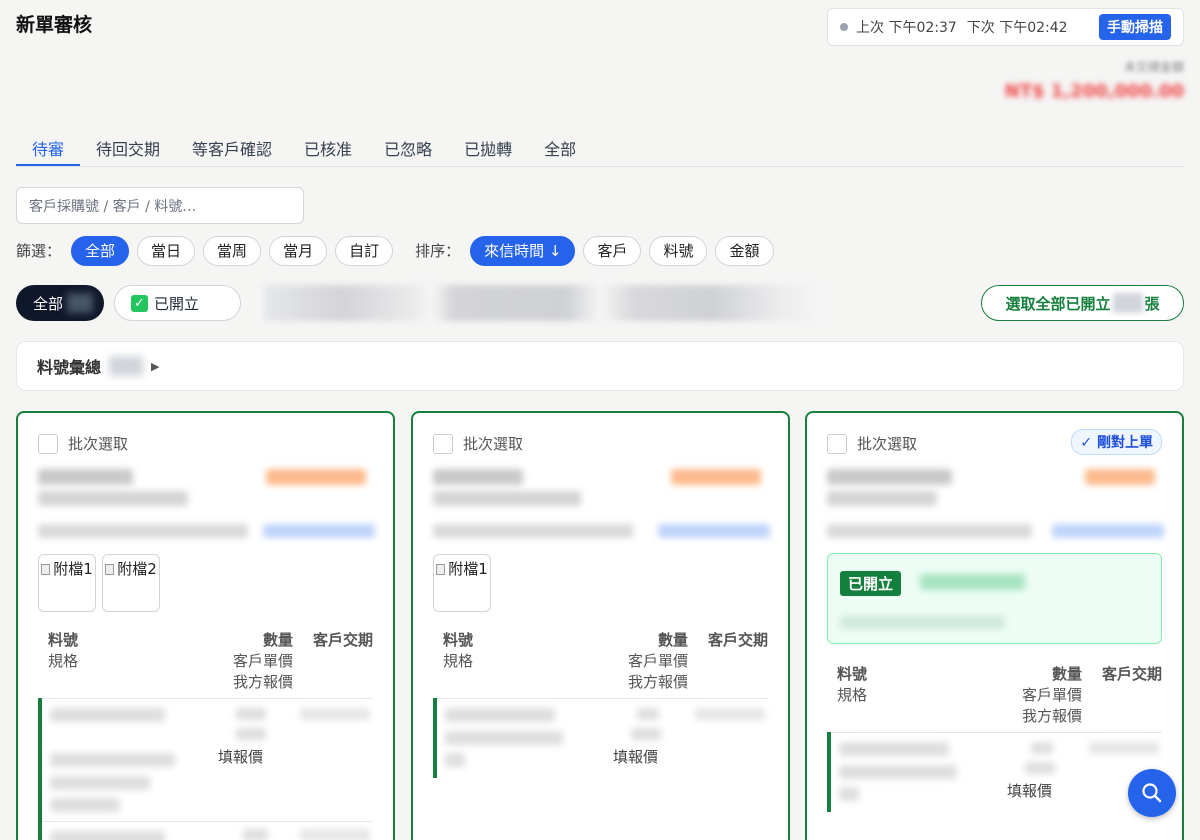  What do you see at coordinates (298, 250) in the screenshot?
I see `filter-month: 當月` at bounding box center [298, 250].